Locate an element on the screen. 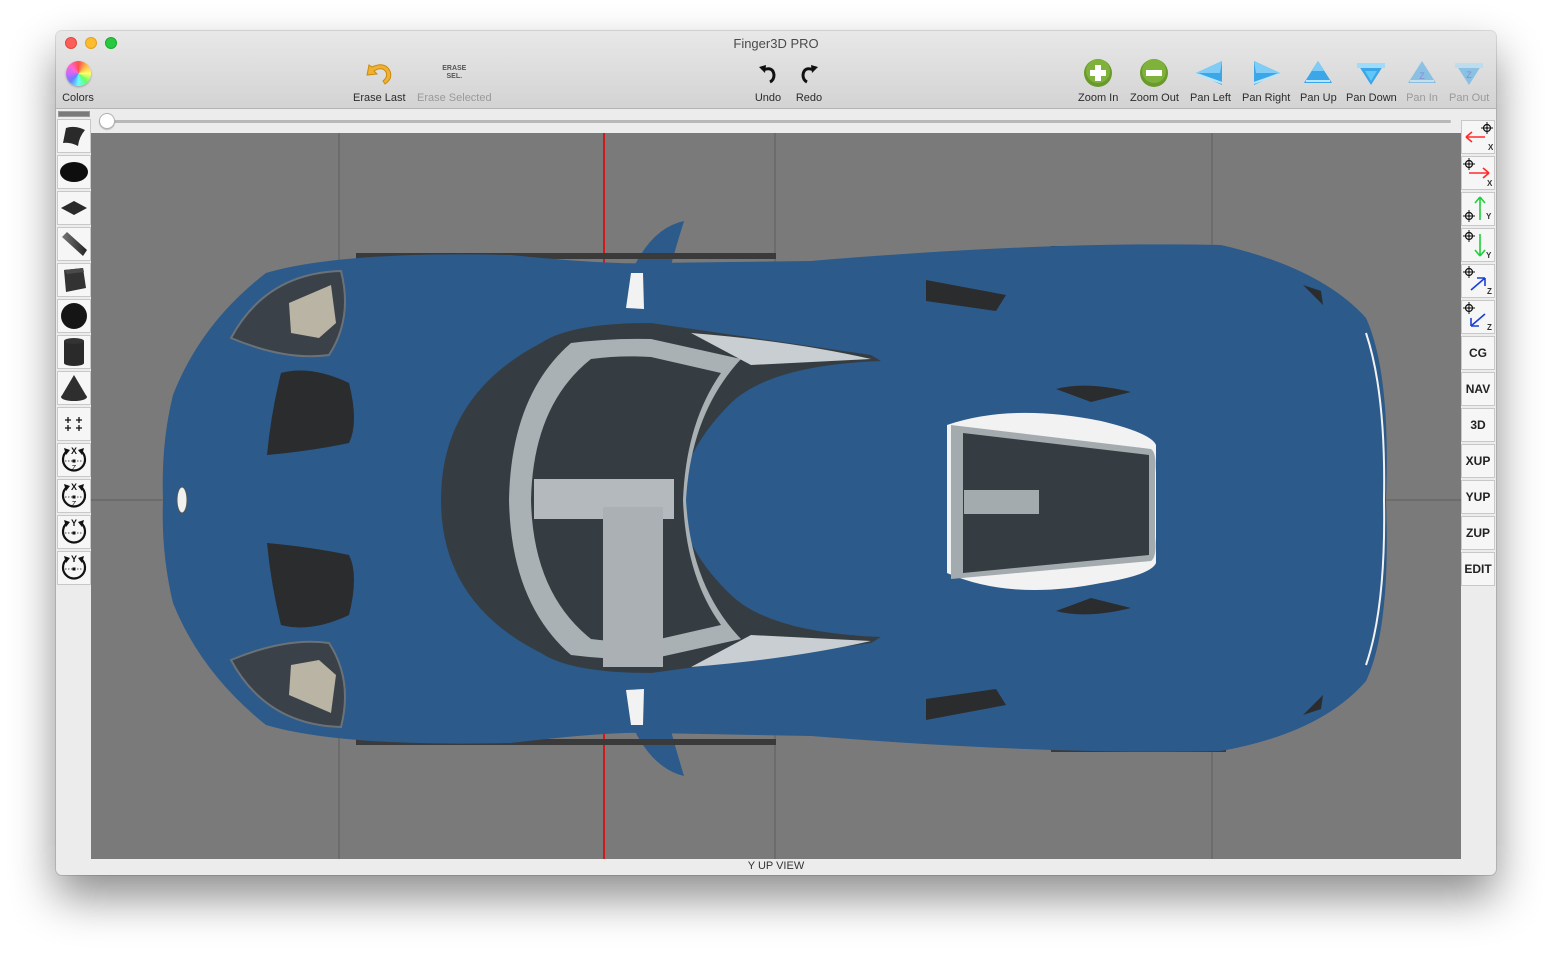  cylinder-tool is located at coordinates (74, 352).